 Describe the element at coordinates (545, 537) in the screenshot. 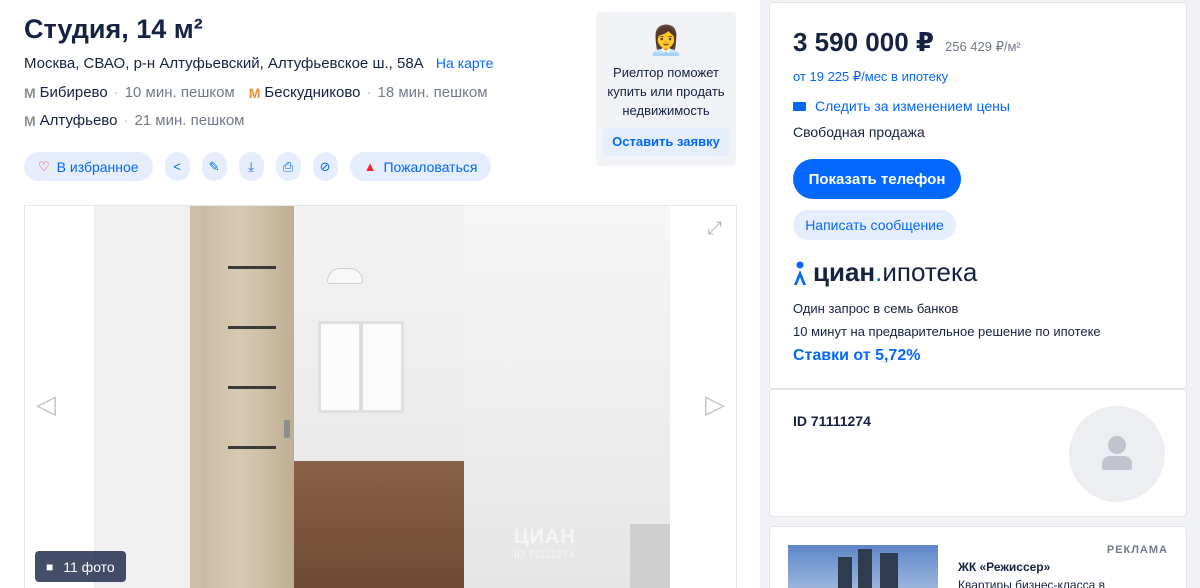

I see `watermark-brand: ЦИАН` at that location.